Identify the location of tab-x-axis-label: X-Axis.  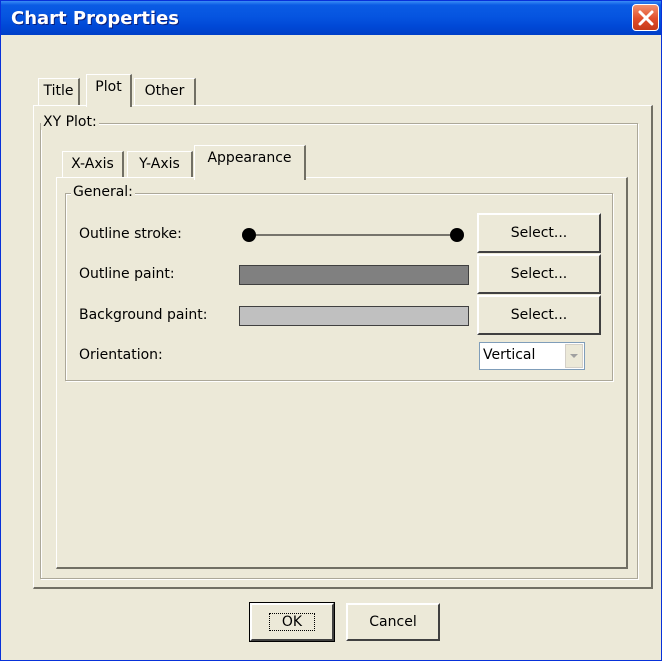
(92, 164).